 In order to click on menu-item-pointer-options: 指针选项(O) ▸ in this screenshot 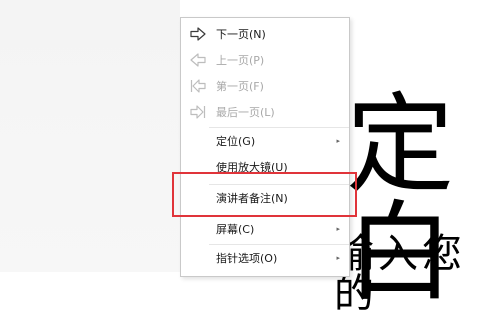, I will do `click(265, 258)`.